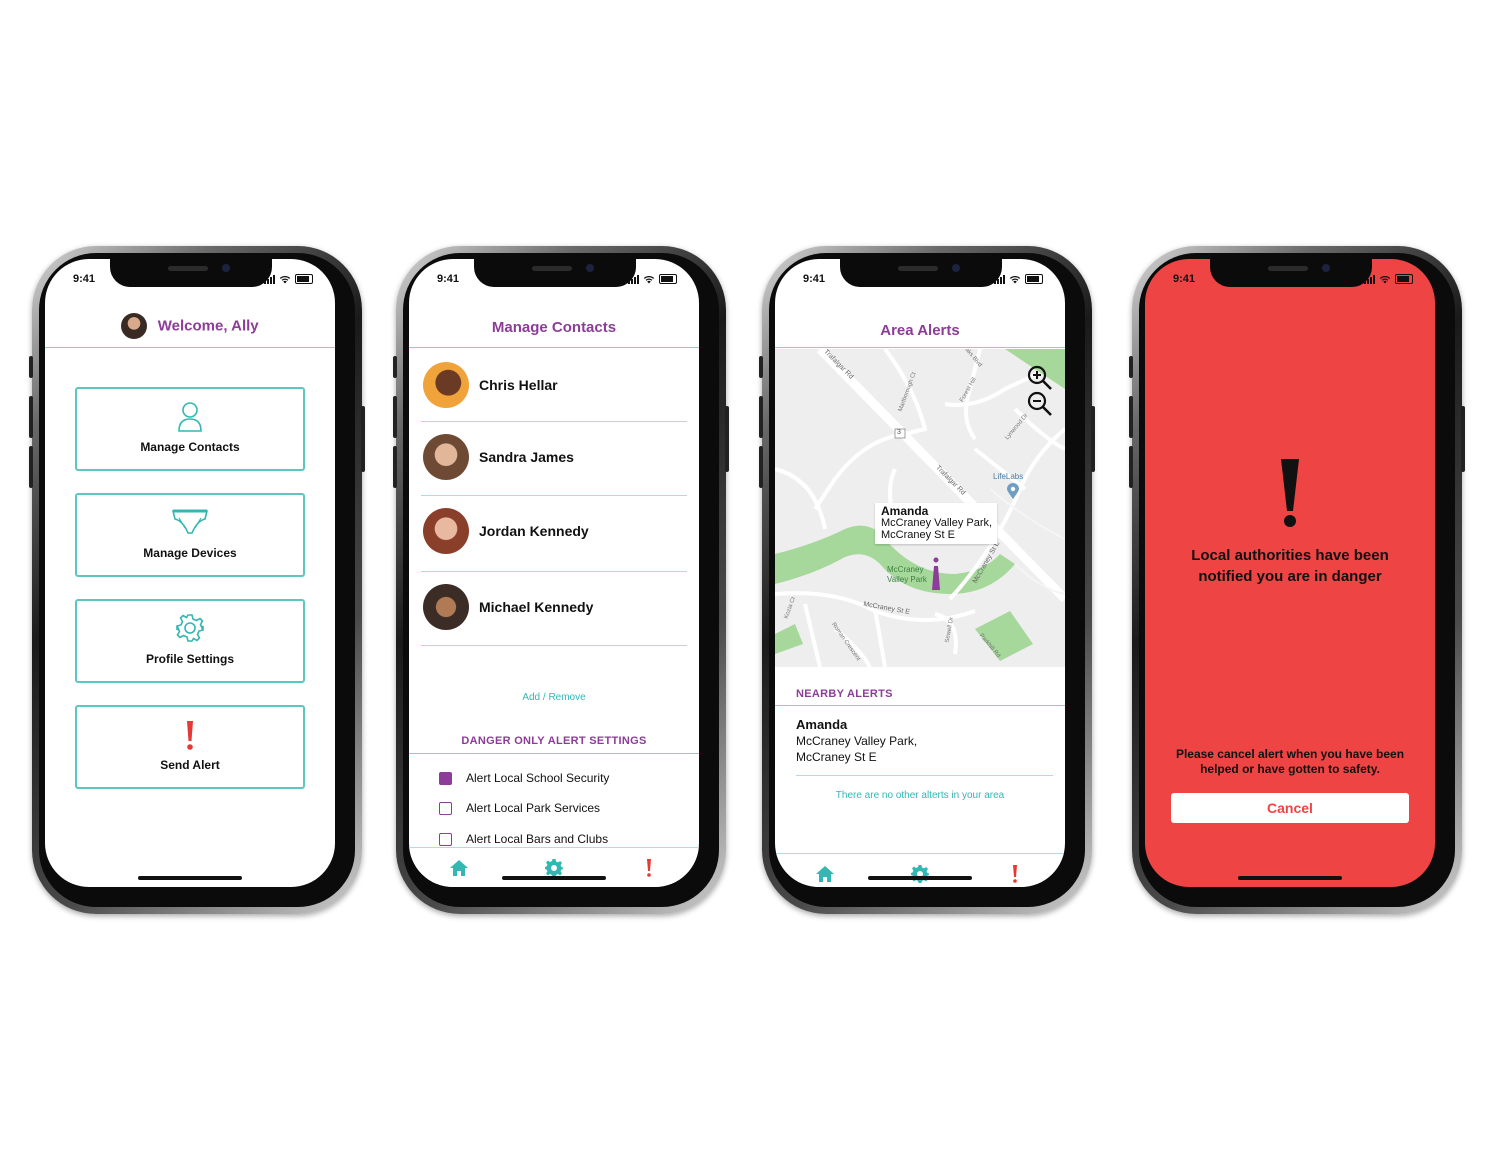 This screenshot has height=1150, width=1500. What do you see at coordinates (1040, 378) in the screenshot?
I see `zoom-in-icon` at bounding box center [1040, 378].